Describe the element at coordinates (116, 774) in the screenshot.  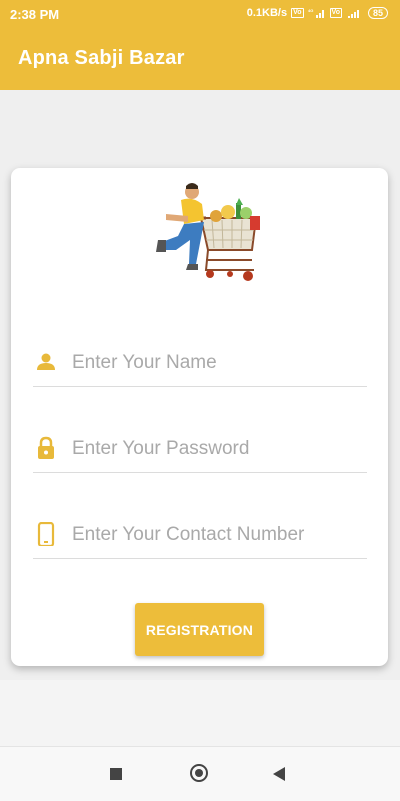
I see `recent-apps-button` at that location.